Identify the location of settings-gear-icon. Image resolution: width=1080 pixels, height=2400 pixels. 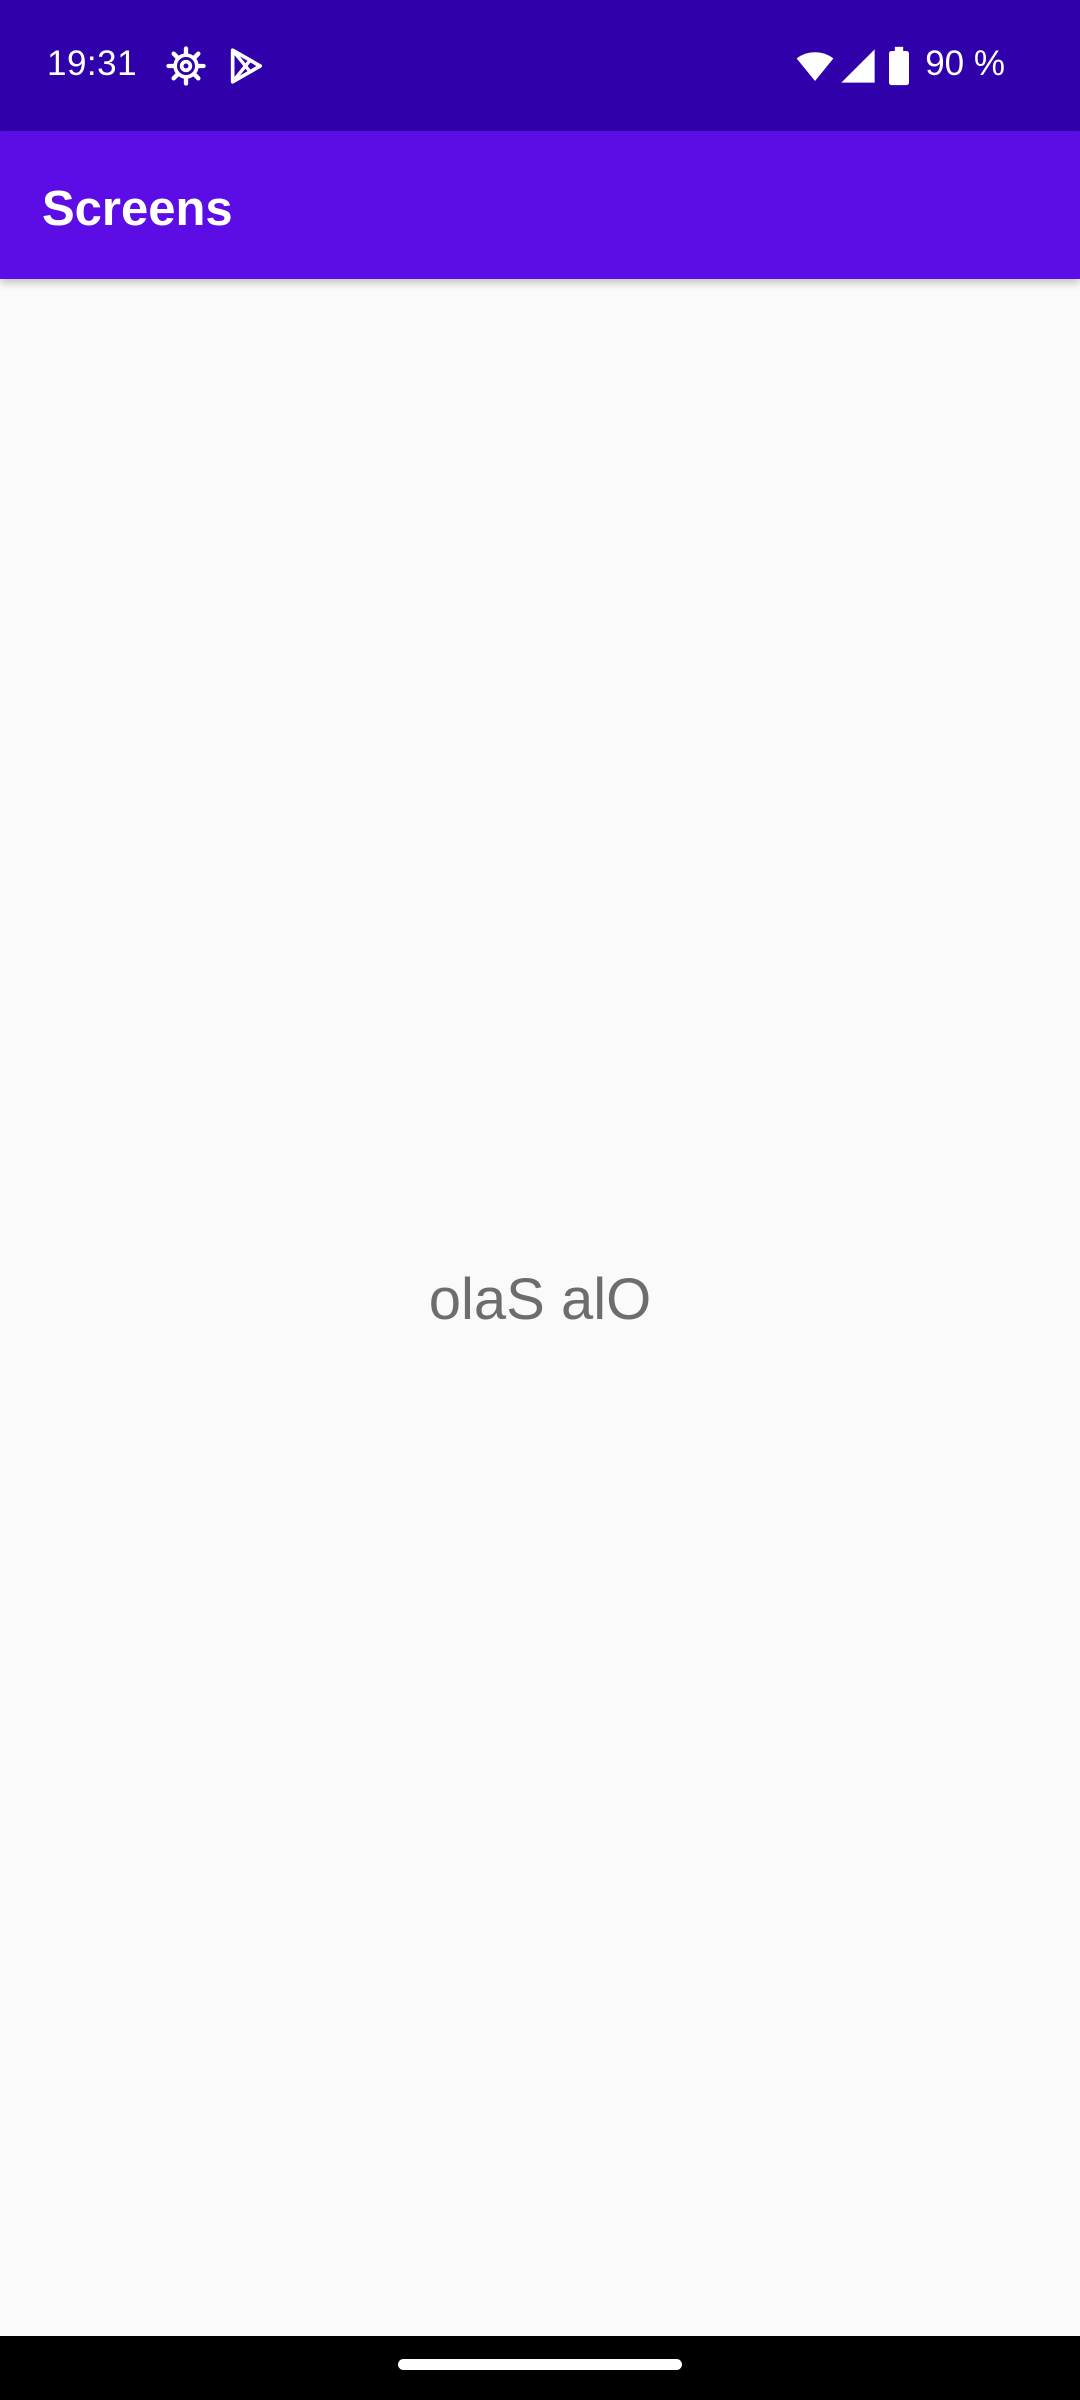
(186, 66).